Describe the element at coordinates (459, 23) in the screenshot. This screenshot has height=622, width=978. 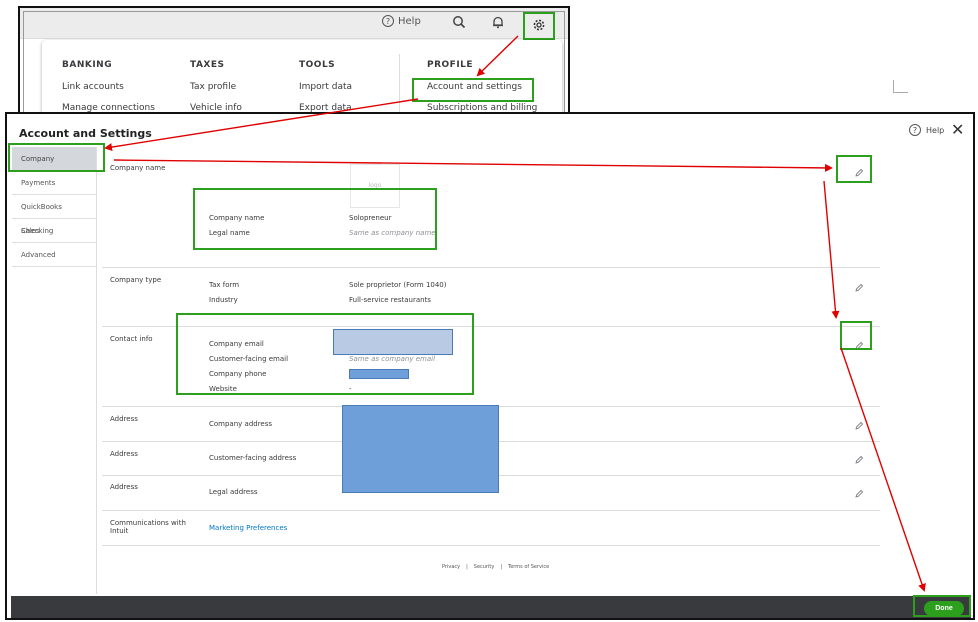
I see `search-icon` at that location.